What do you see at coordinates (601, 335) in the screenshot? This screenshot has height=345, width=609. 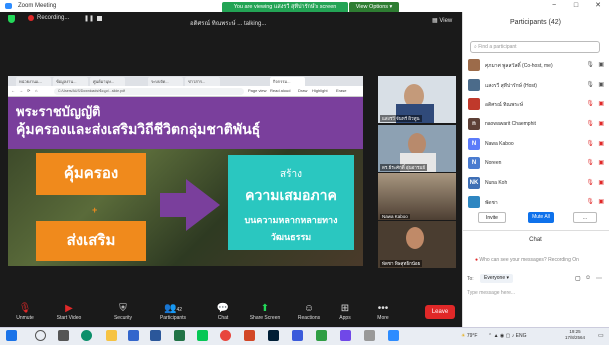 I see `notification-icon: ▭` at bounding box center [601, 335].